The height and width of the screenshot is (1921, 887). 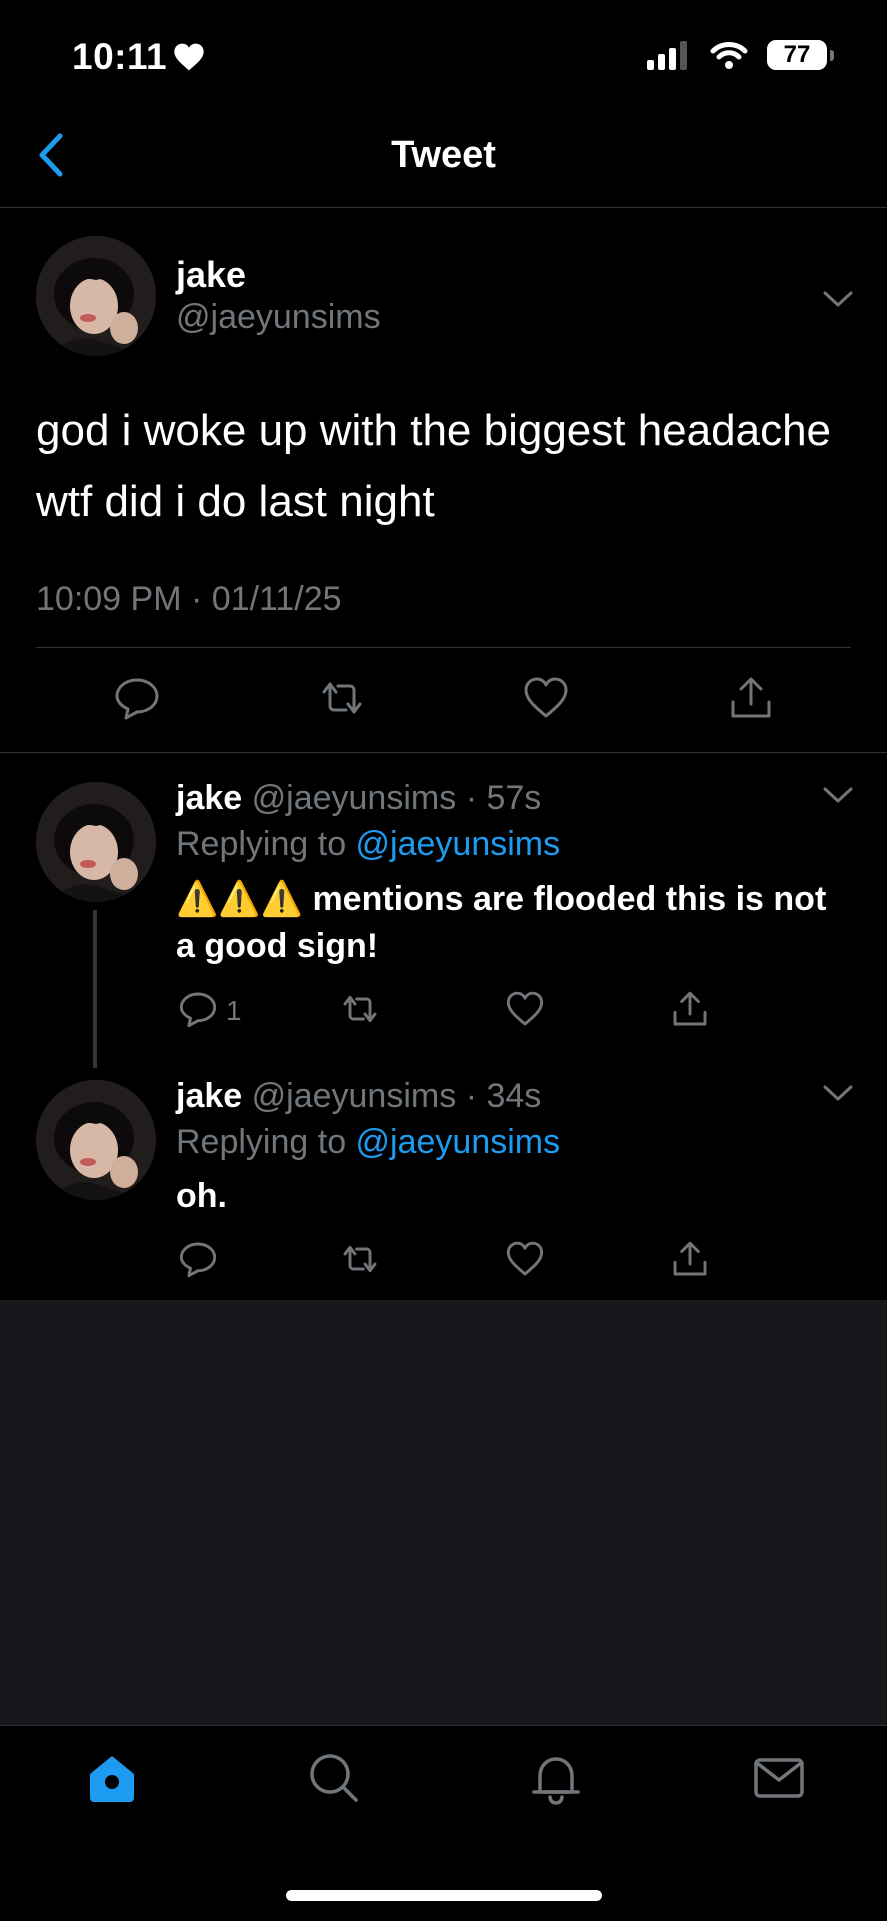 What do you see at coordinates (112, 1778) in the screenshot?
I see `home-icon` at bounding box center [112, 1778].